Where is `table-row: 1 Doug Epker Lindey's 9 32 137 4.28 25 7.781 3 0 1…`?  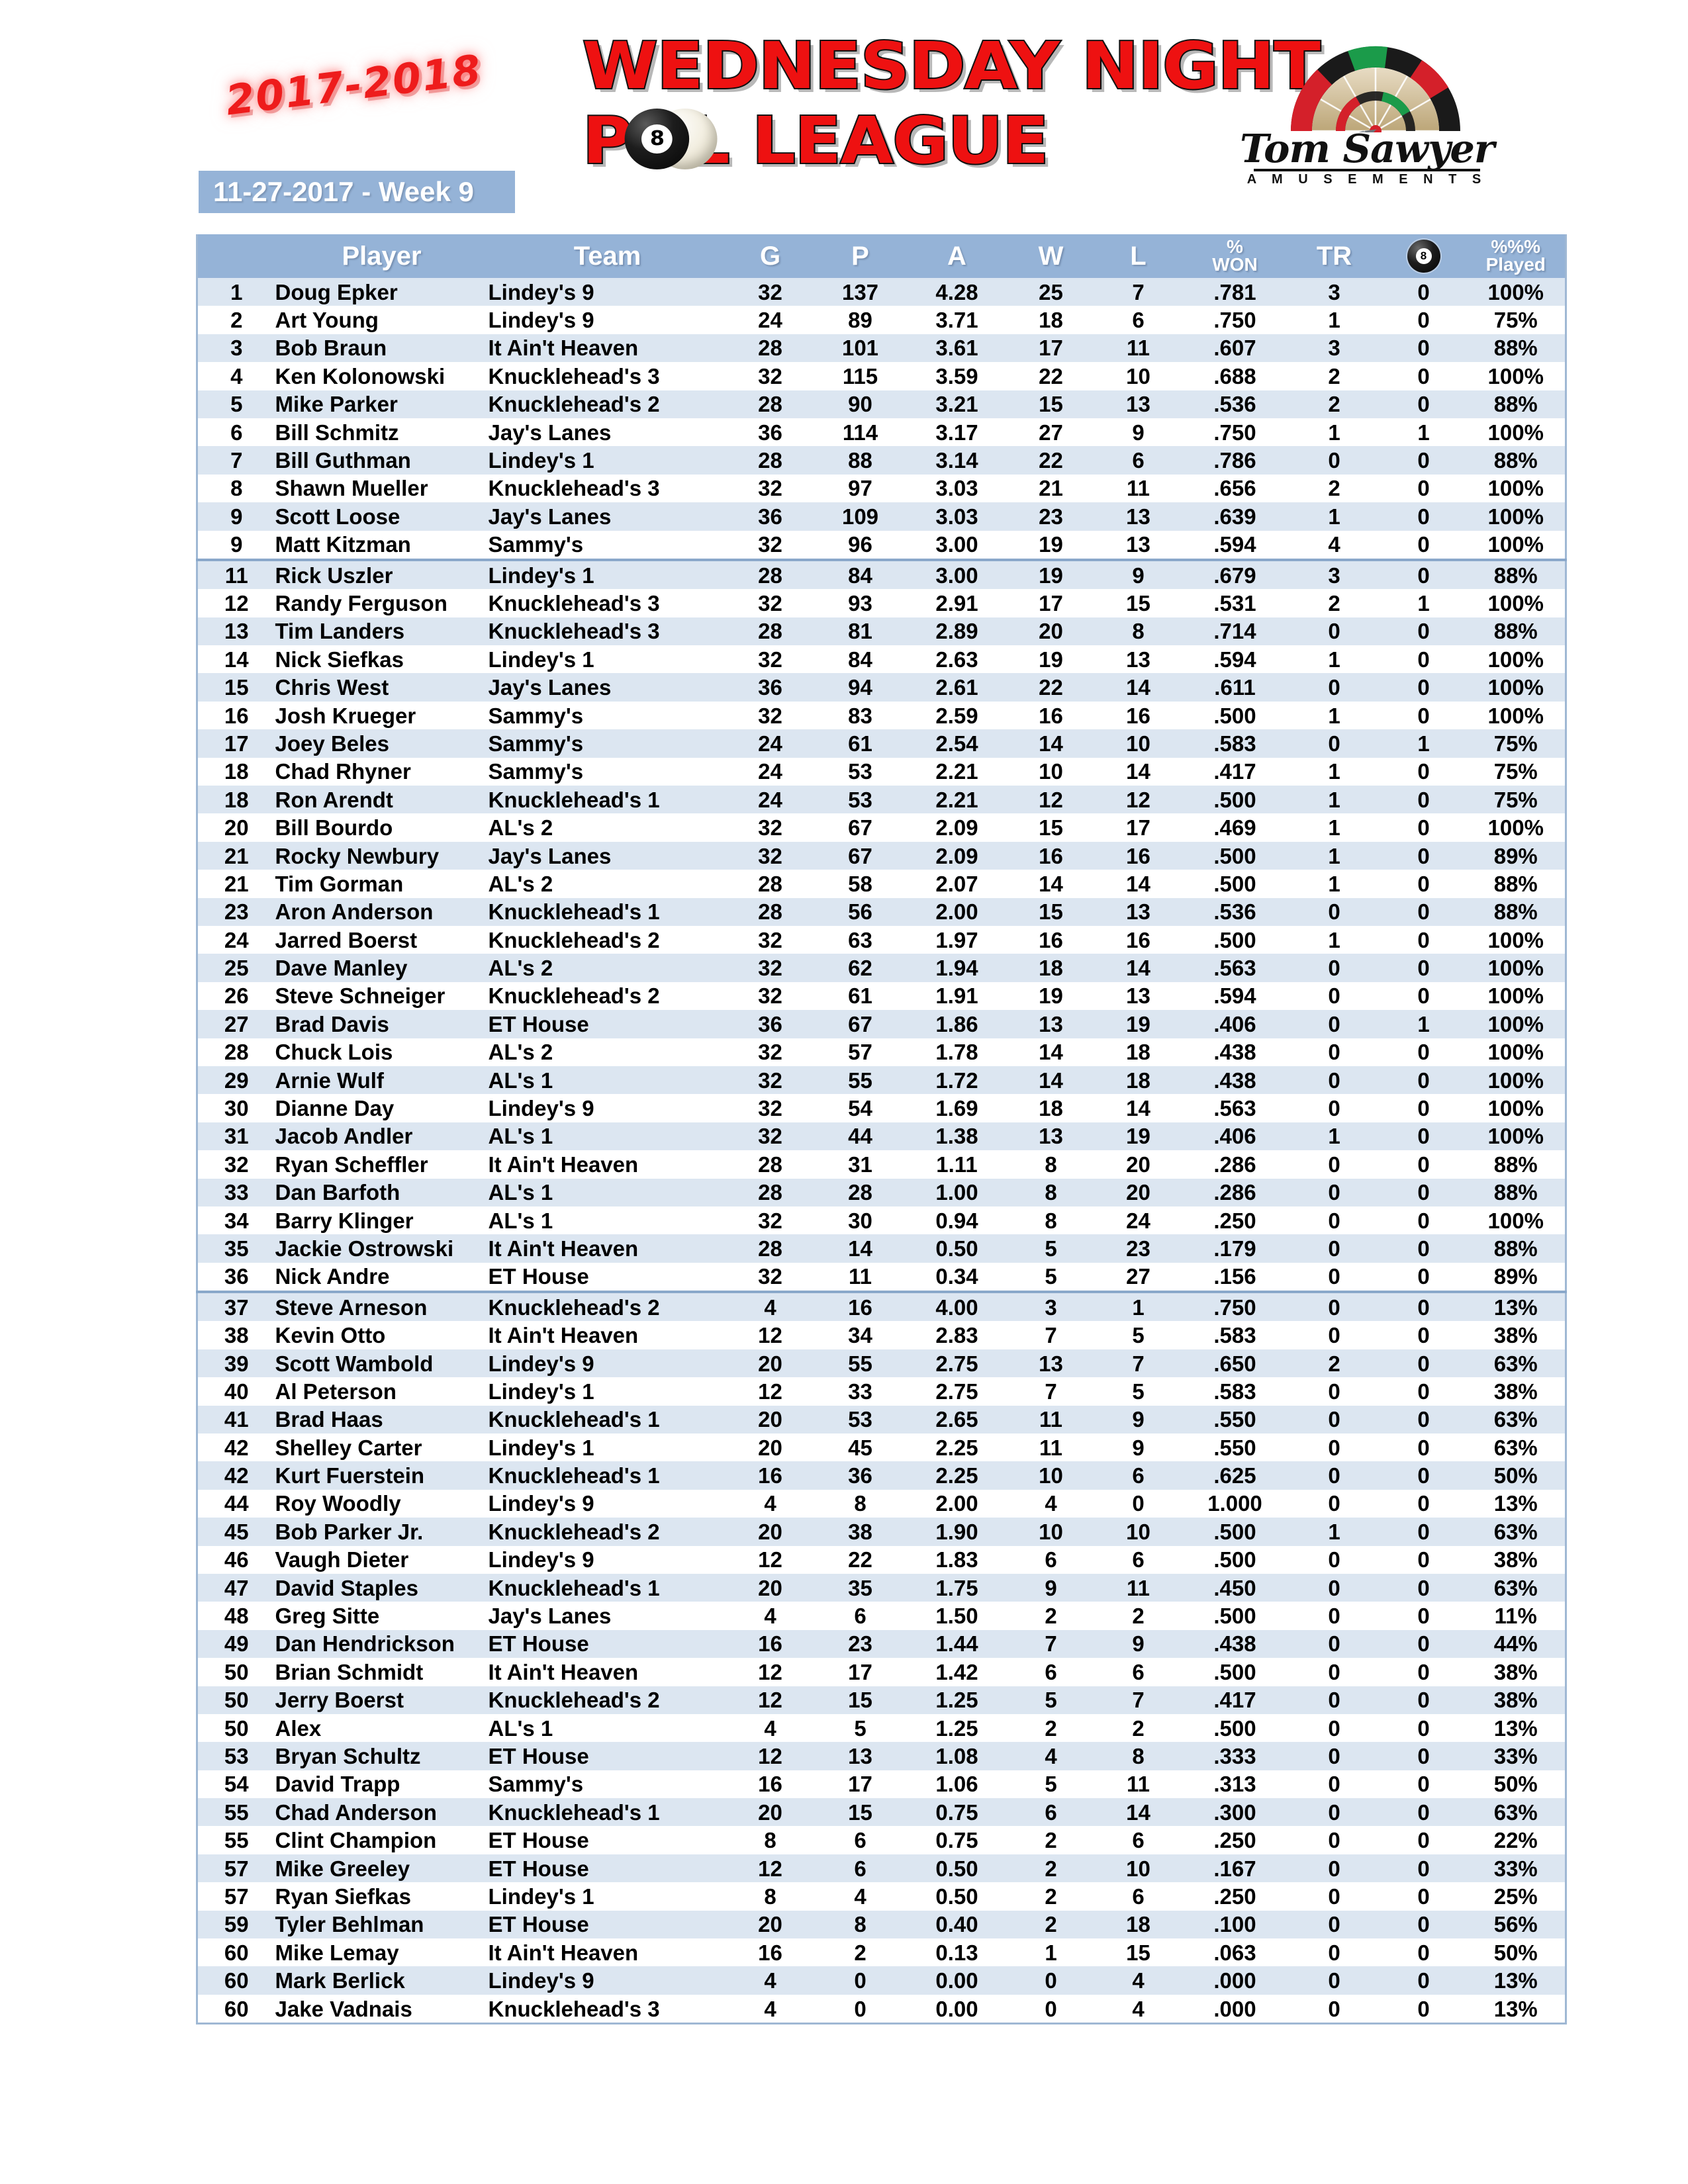
table-row: 1 Doug Epker Lindey's 9 32 137 4.28 25 7.781 3 0 1… is located at coordinates (881, 292).